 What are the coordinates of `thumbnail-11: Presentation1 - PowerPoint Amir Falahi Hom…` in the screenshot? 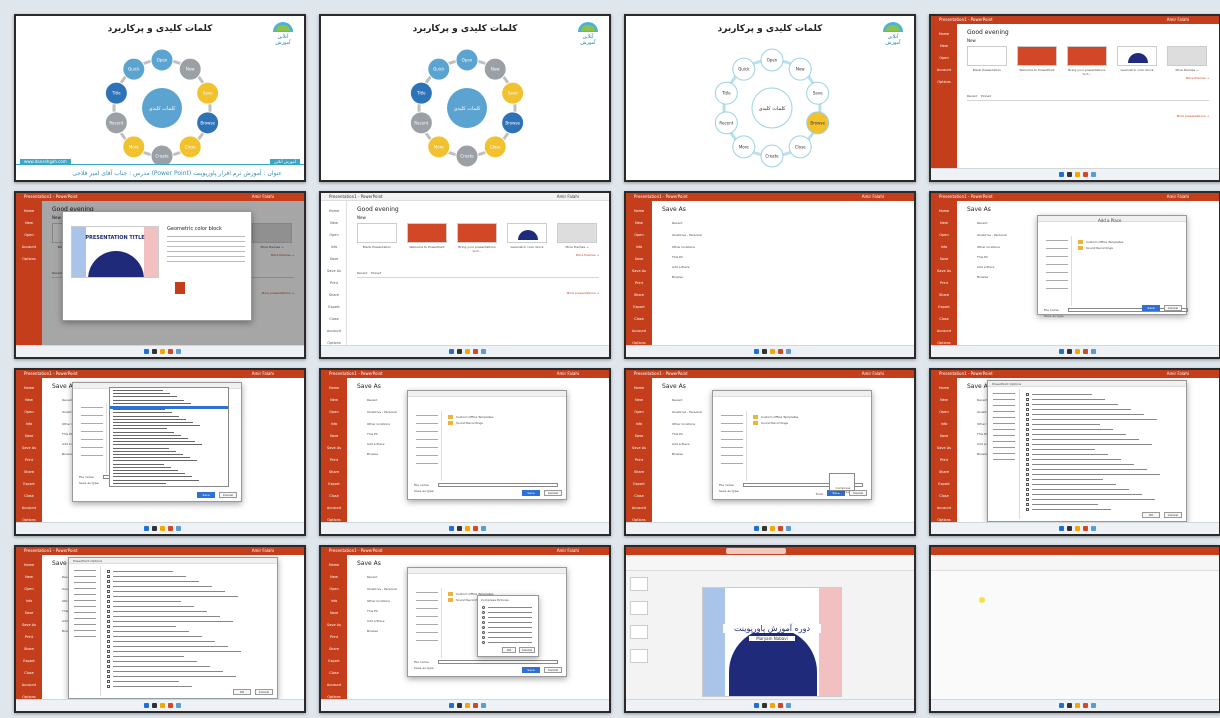 It's located at (770, 452).